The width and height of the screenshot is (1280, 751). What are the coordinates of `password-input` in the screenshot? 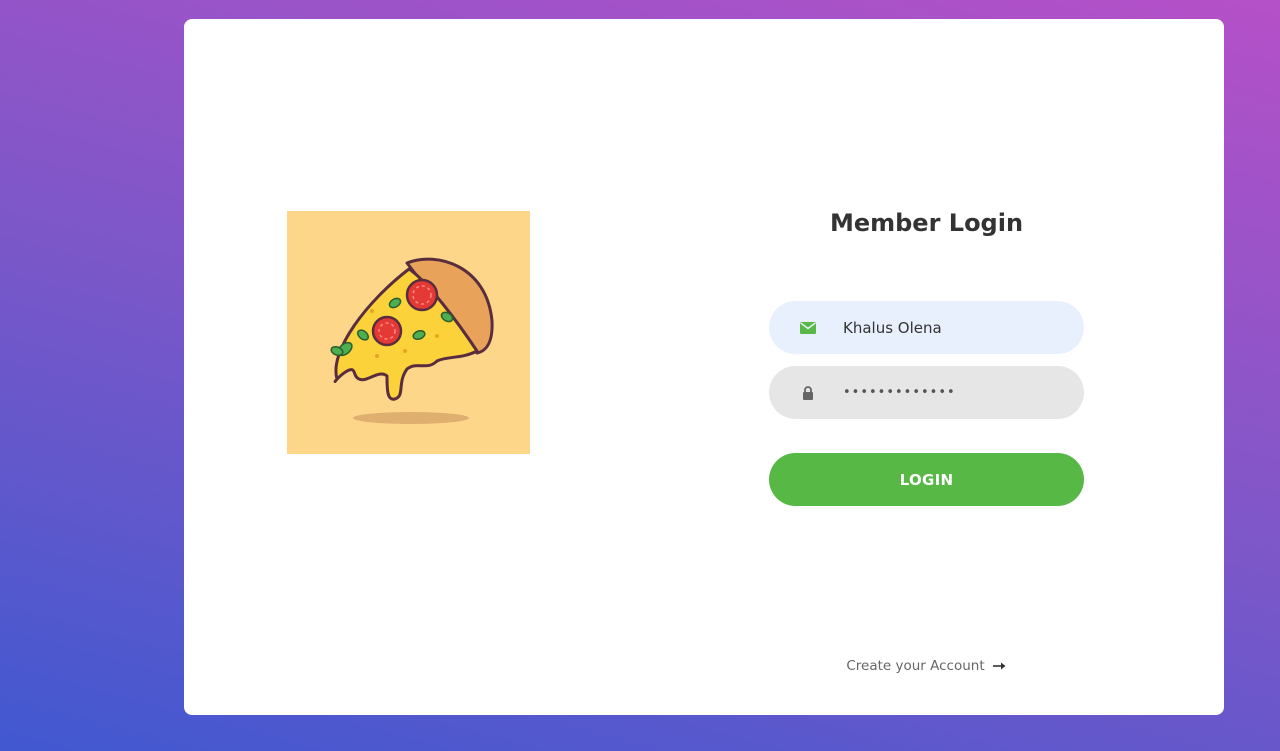 It's located at (953, 392).